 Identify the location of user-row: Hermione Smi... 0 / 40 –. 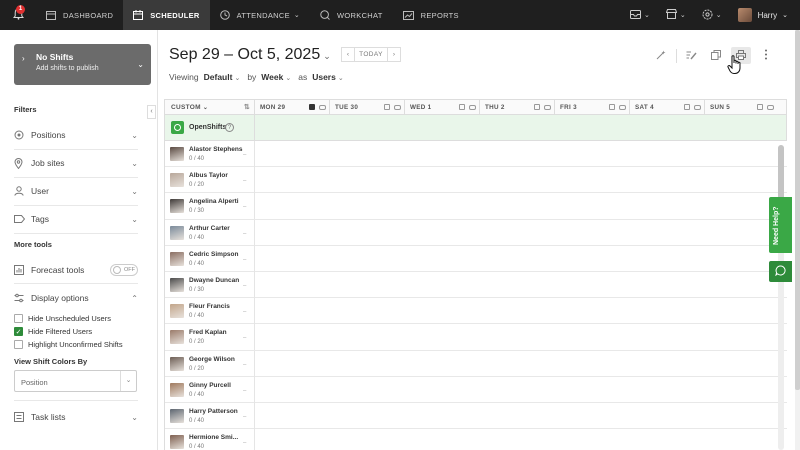
(476, 439).